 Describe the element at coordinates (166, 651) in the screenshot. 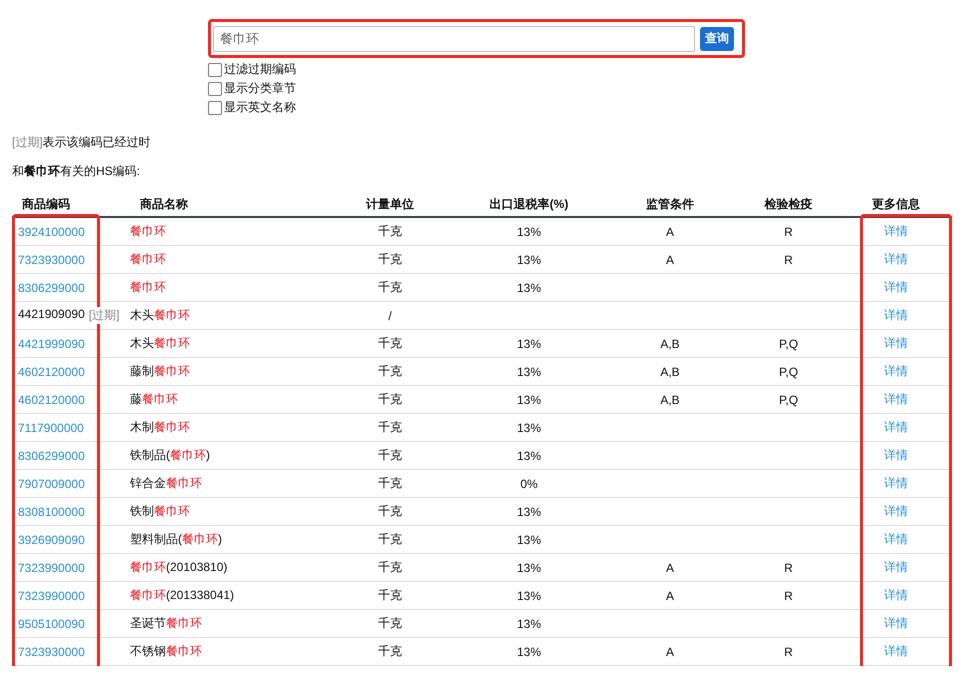

I see `product-name: 不锈钢餐巾环` at that location.